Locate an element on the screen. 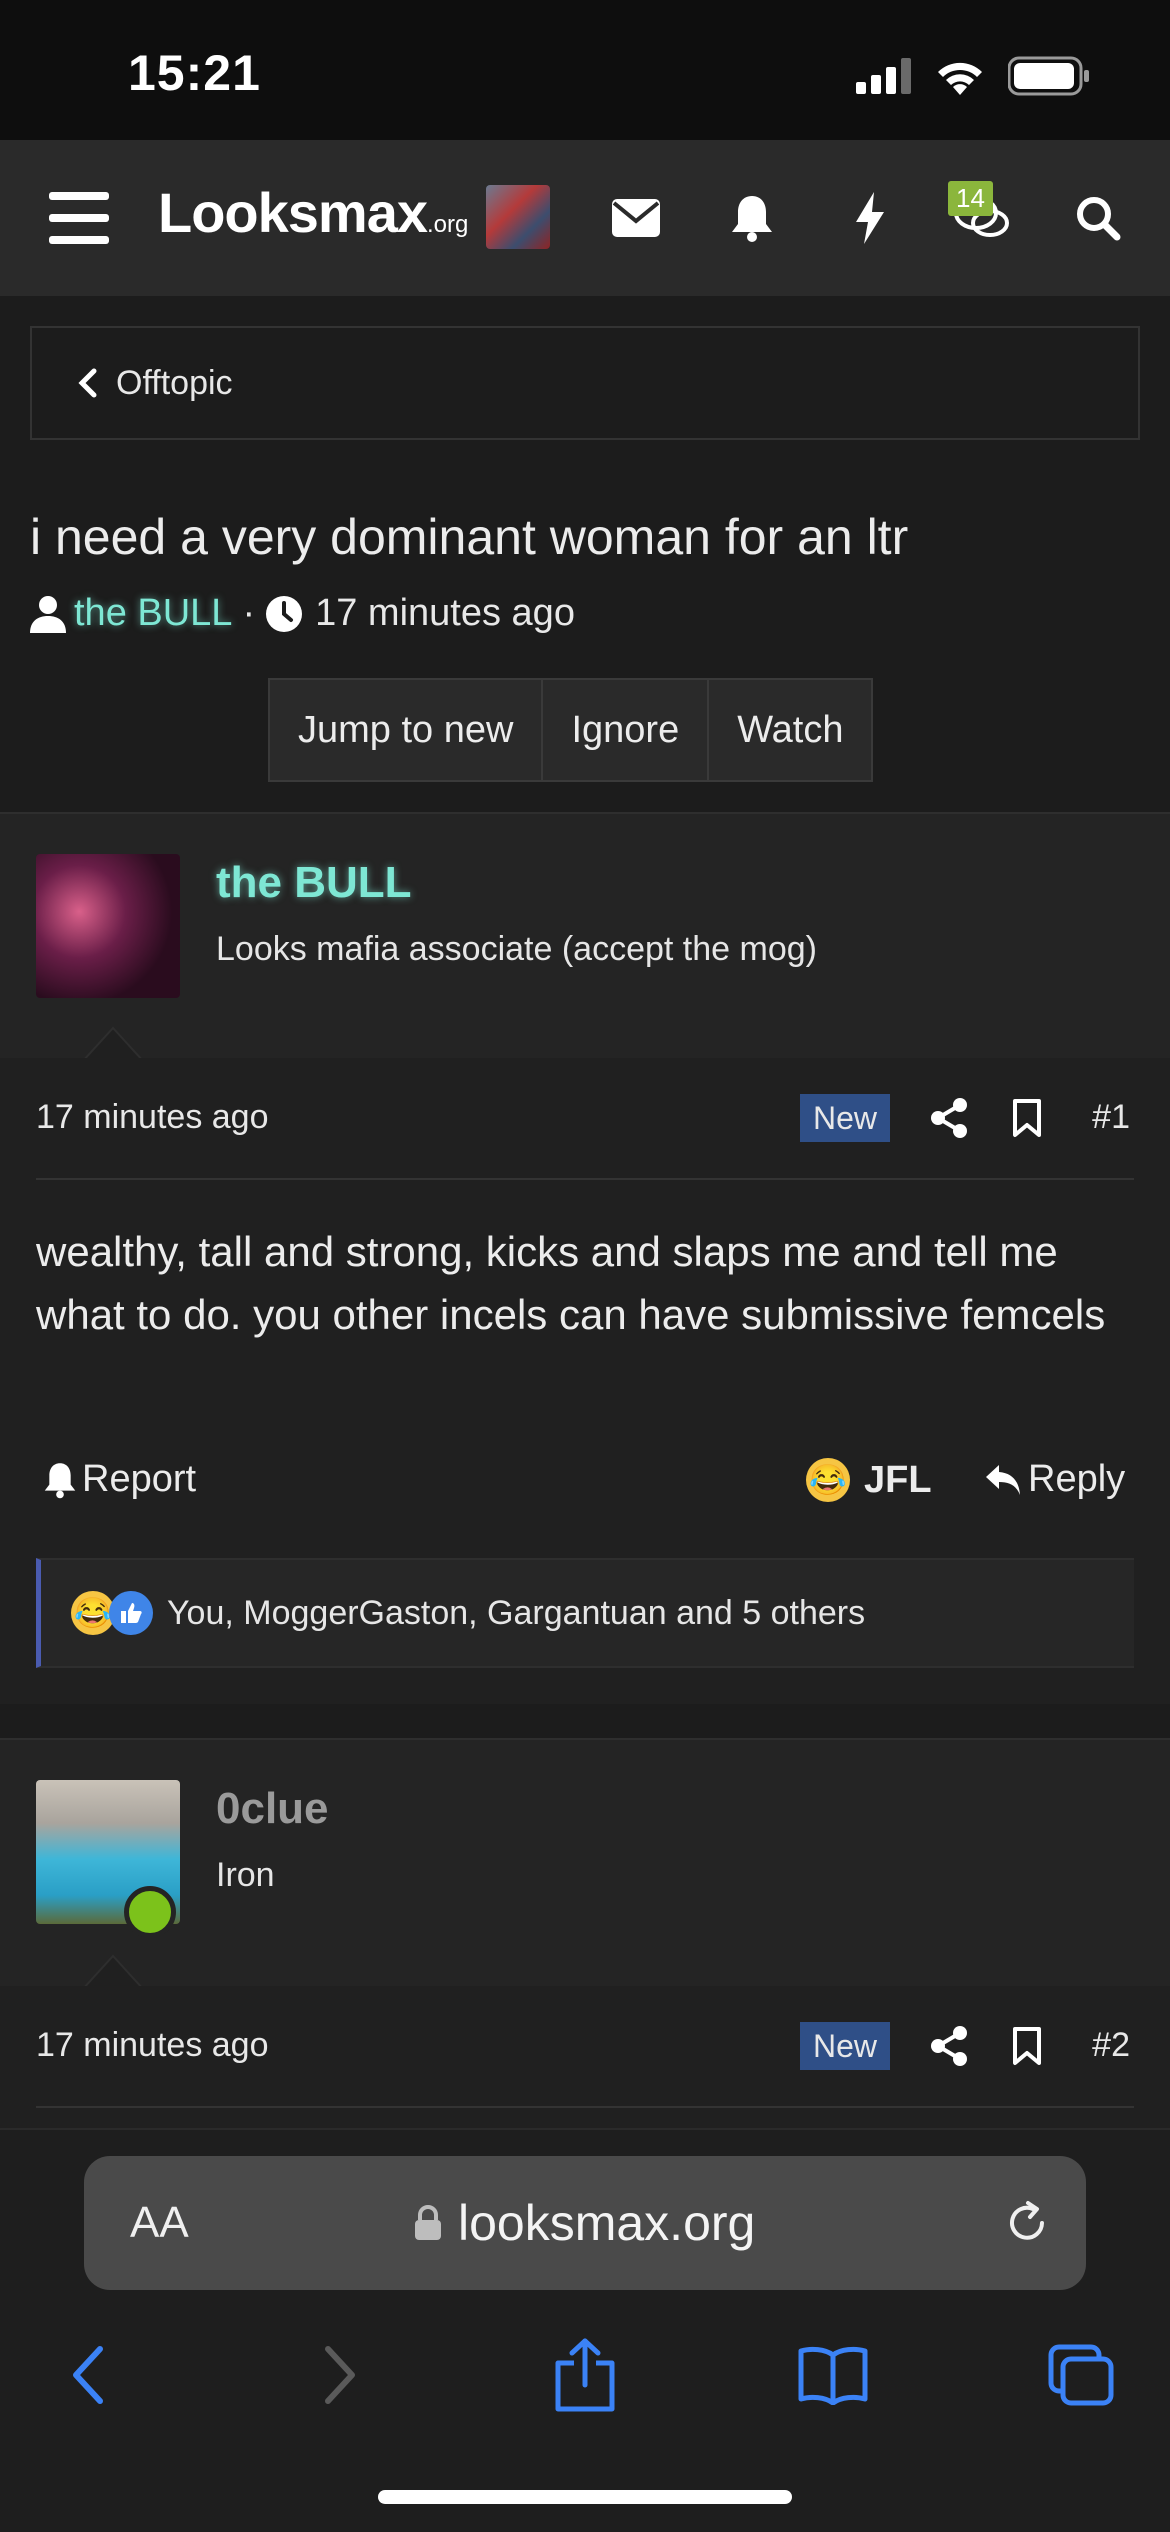 This screenshot has height=2532, width=1170. chevron-right-icon is located at coordinates (340, 2375).